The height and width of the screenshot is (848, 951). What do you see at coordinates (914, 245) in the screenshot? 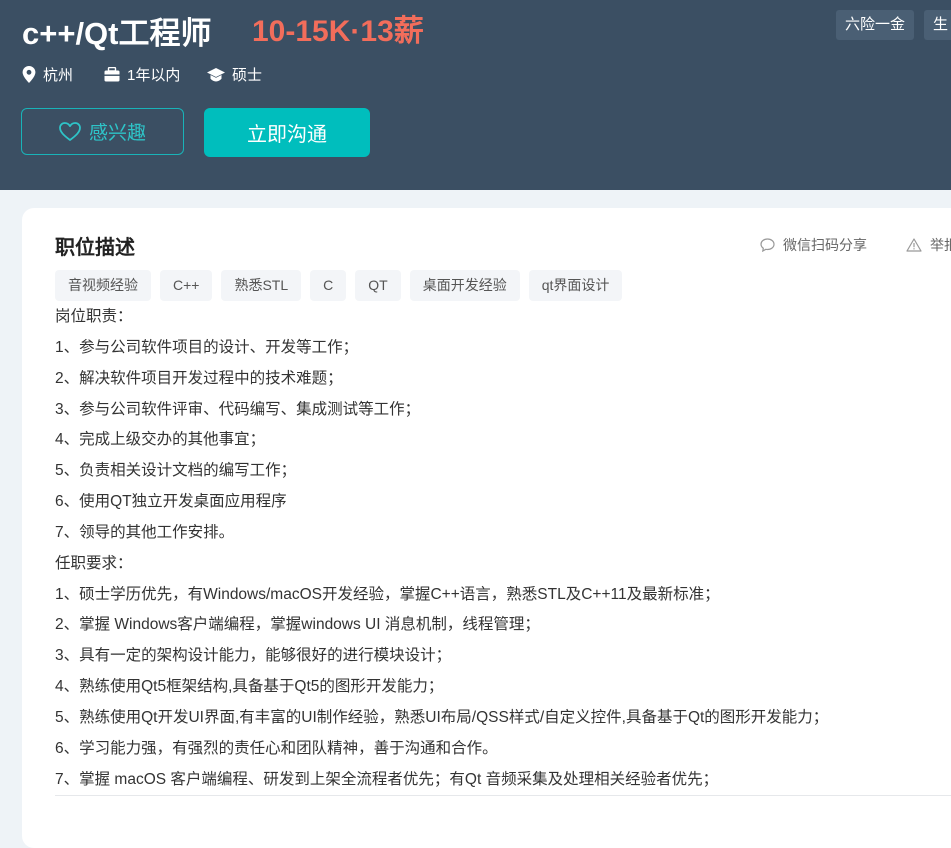
I see `warning-icon` at bounding box center [914, 245].